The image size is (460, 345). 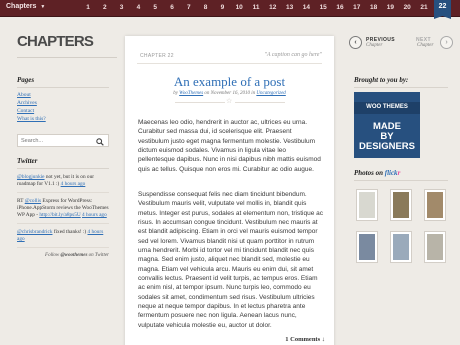 What do you see at coordinates (175, 93) in the screenshot?
I see `byline-by: by` at bounding box center [175, 93].